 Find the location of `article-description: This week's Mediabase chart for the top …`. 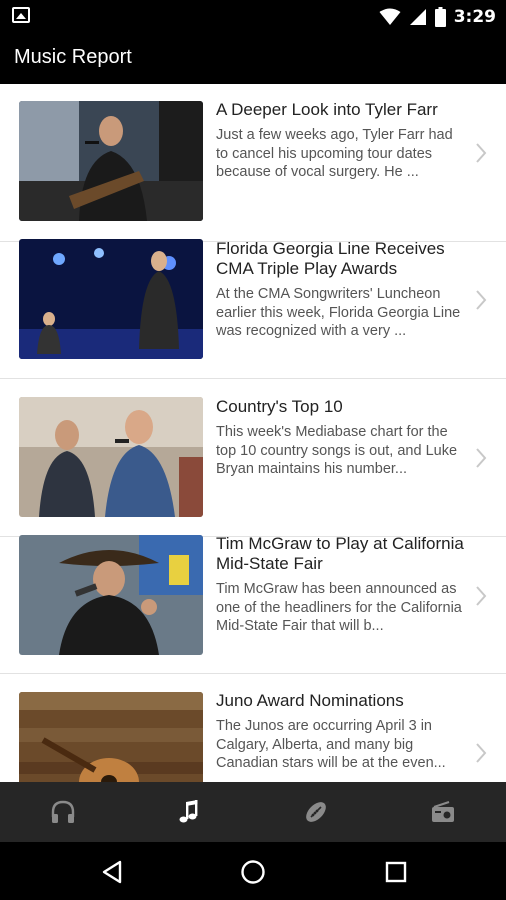

article-description: This week's Mediabase chart for the top … is located at coordinates (337, 450).